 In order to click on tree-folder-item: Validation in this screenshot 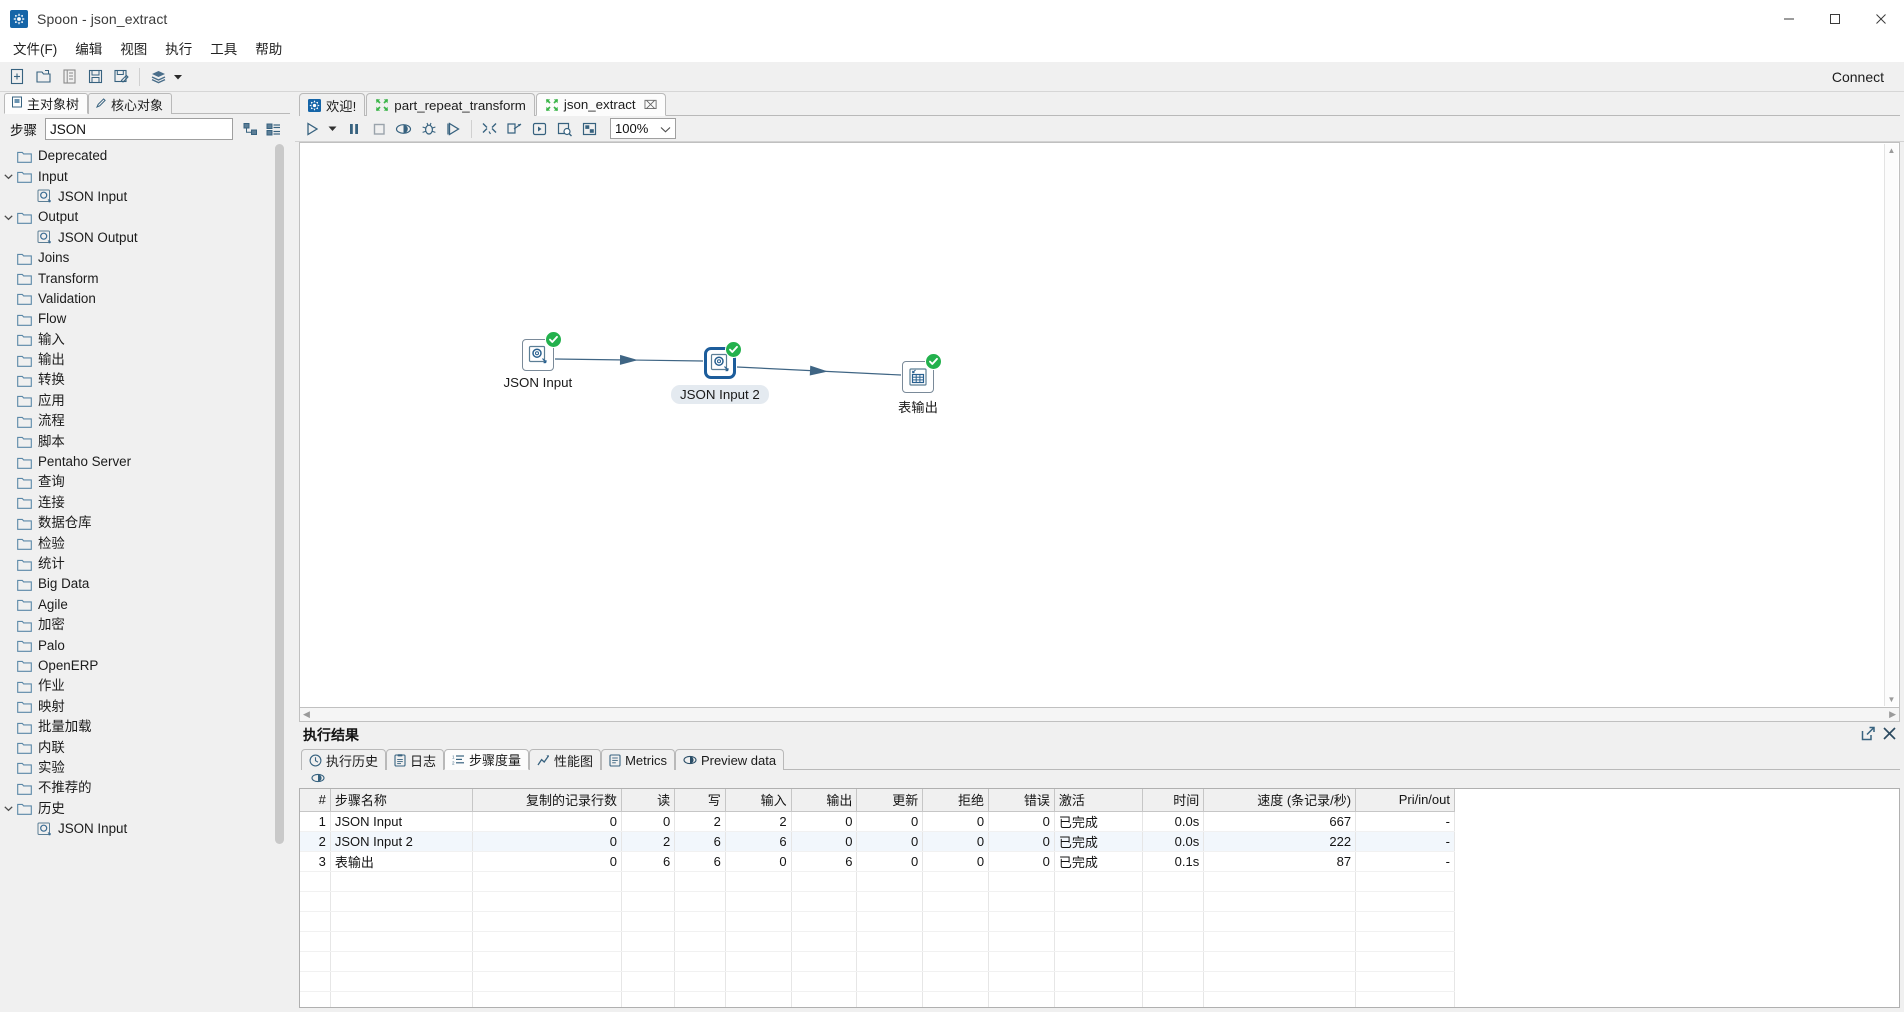, I will do `click(145, 299)`.